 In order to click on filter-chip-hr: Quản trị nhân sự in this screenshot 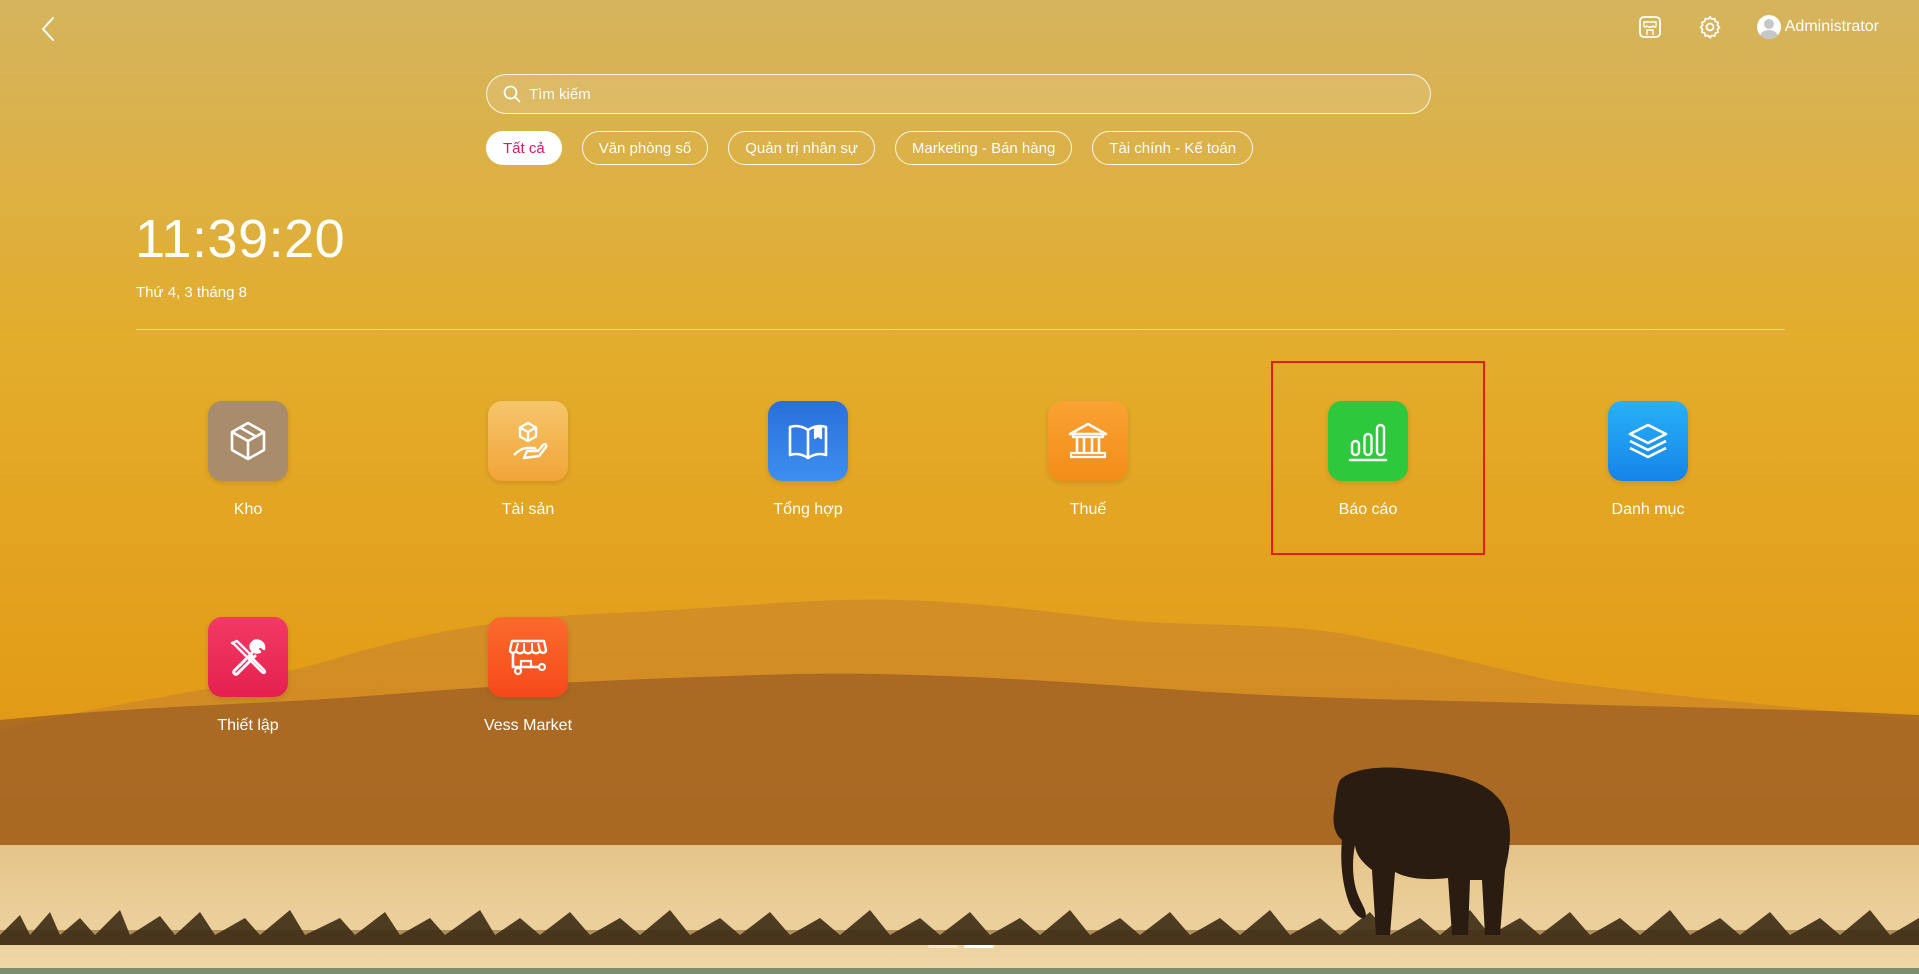, I will do `click(801, 148)`.